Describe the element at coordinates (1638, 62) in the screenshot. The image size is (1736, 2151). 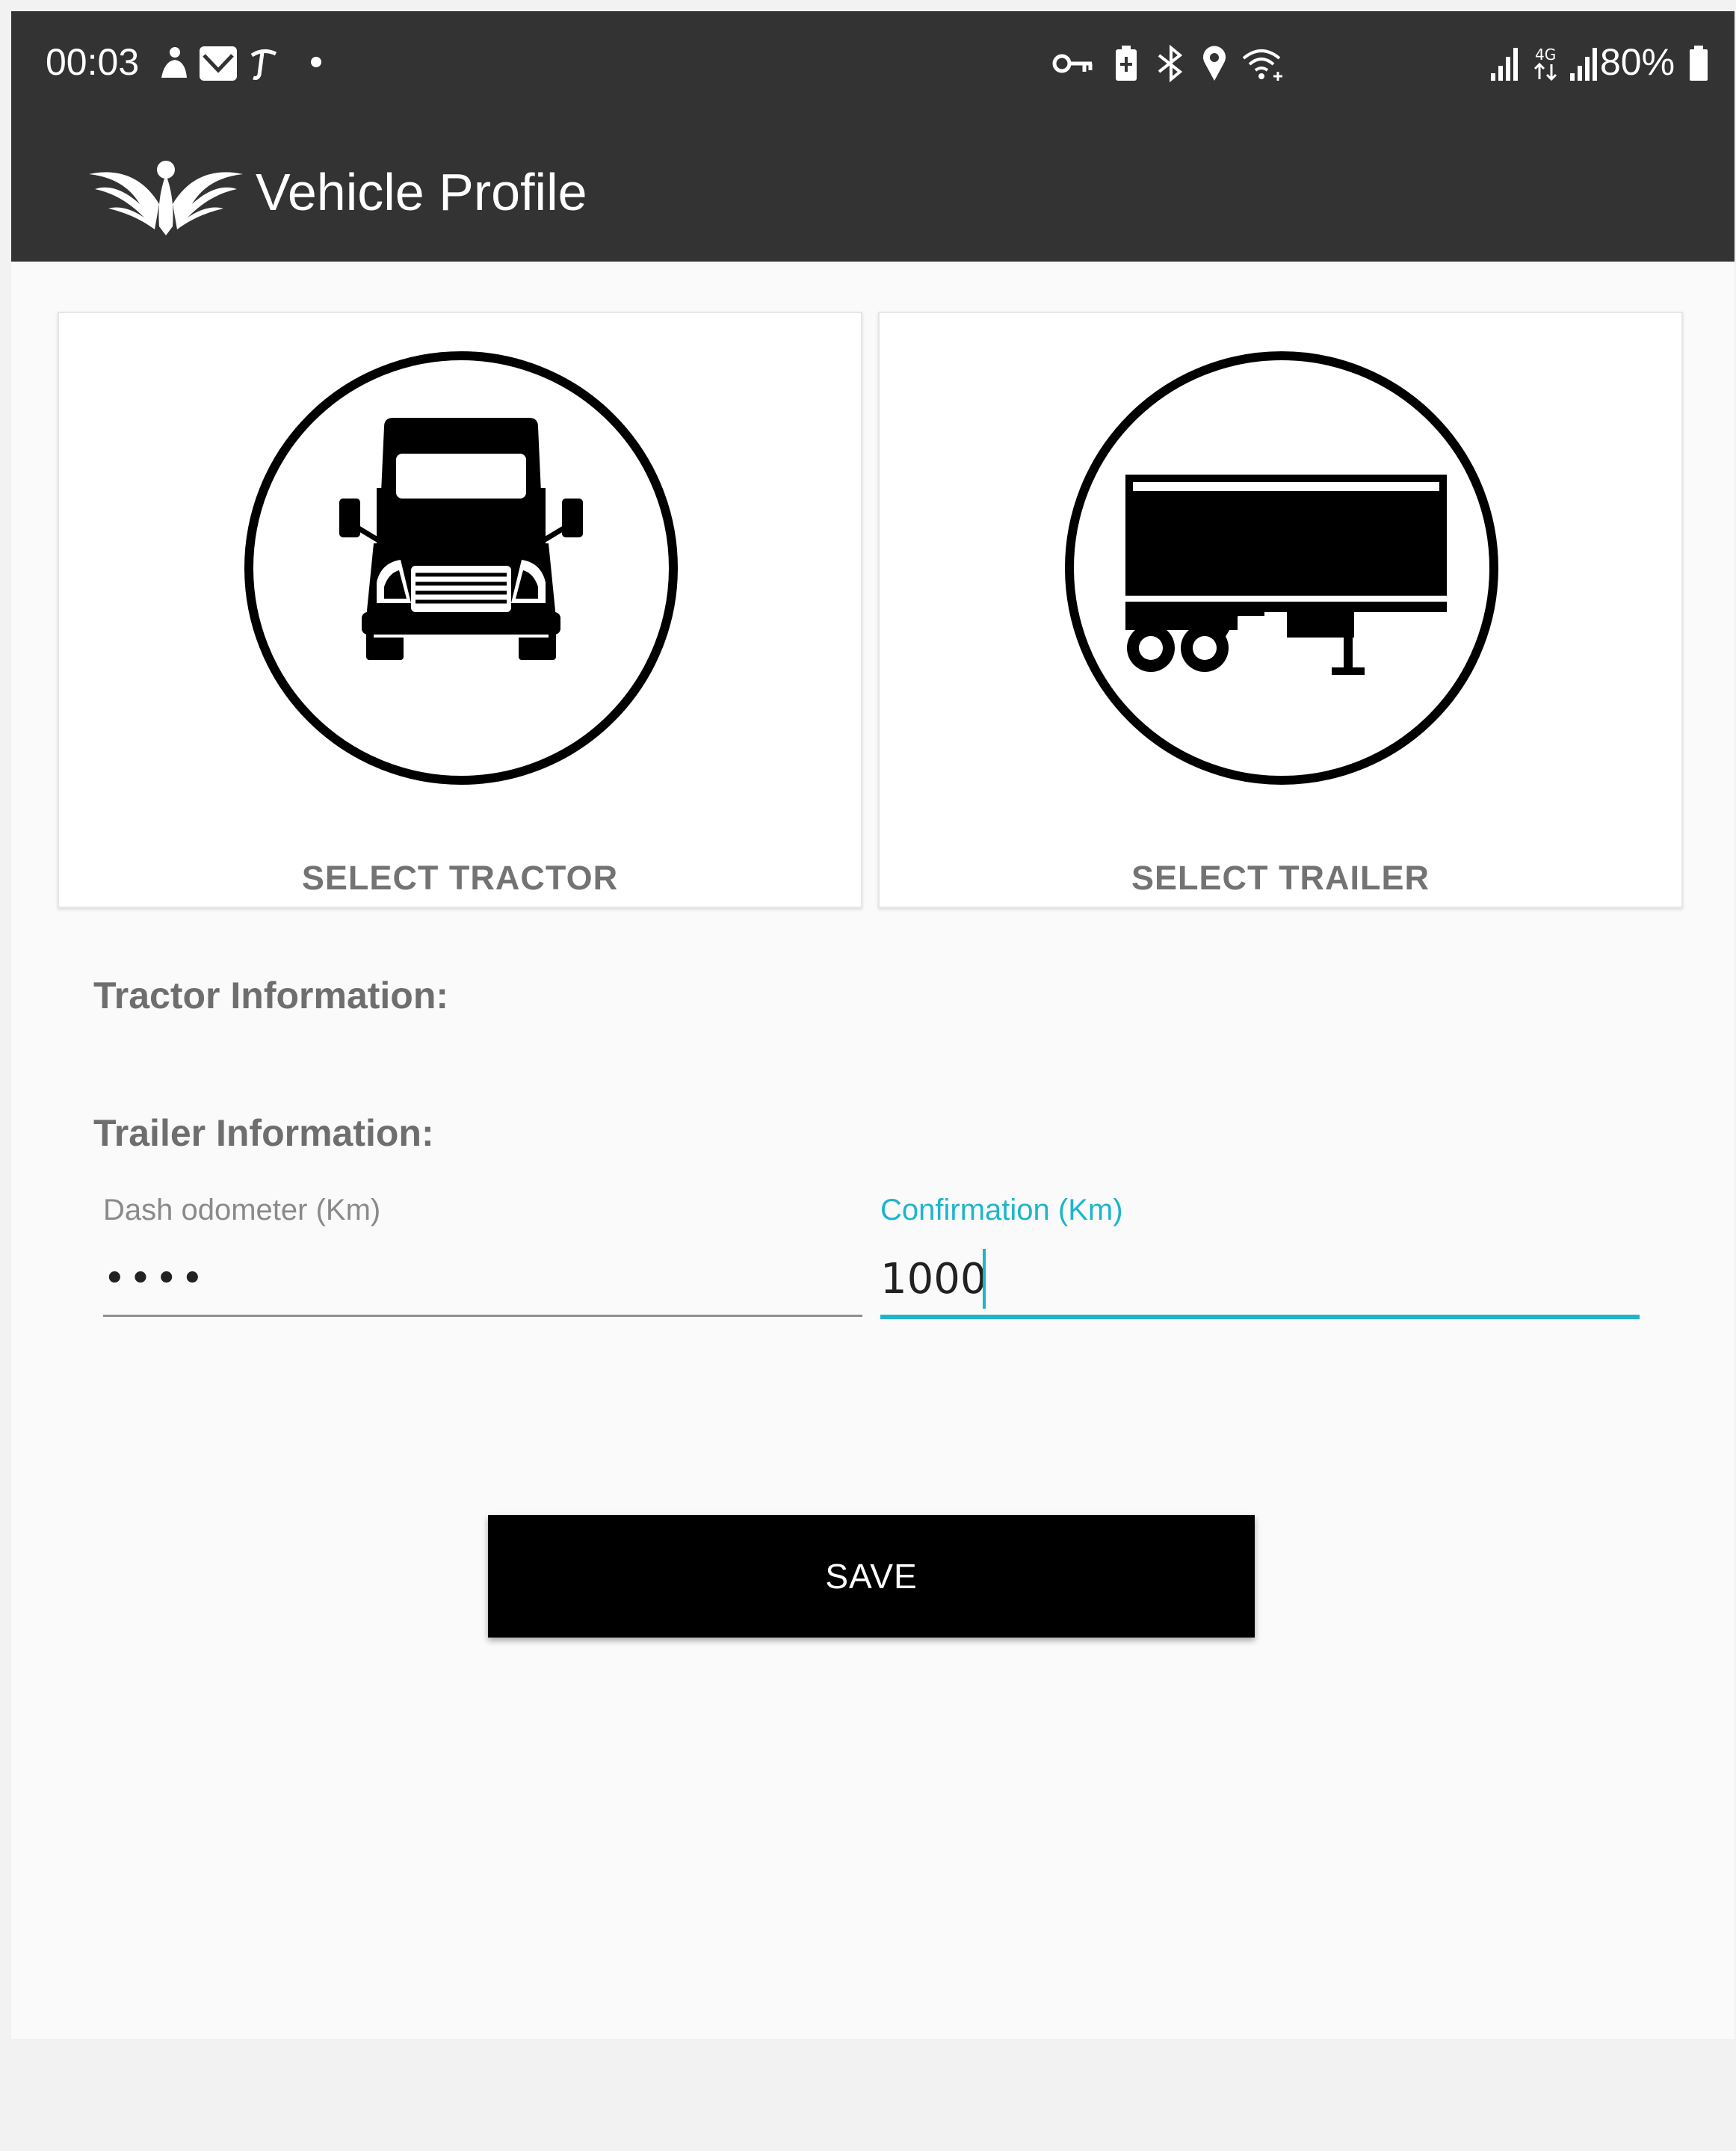
I see `battery-percentage: 80%` at that location.